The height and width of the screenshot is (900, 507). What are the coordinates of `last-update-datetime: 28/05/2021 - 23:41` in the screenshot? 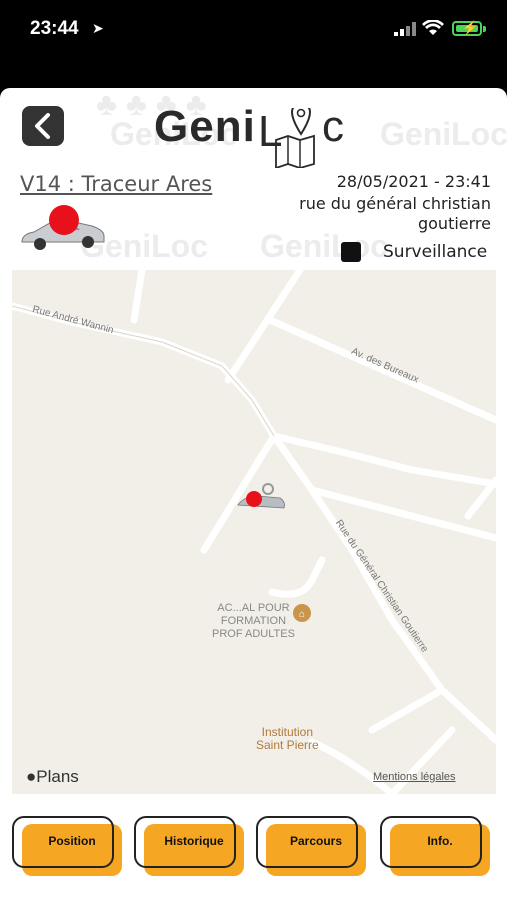 It's located at (413, 181).